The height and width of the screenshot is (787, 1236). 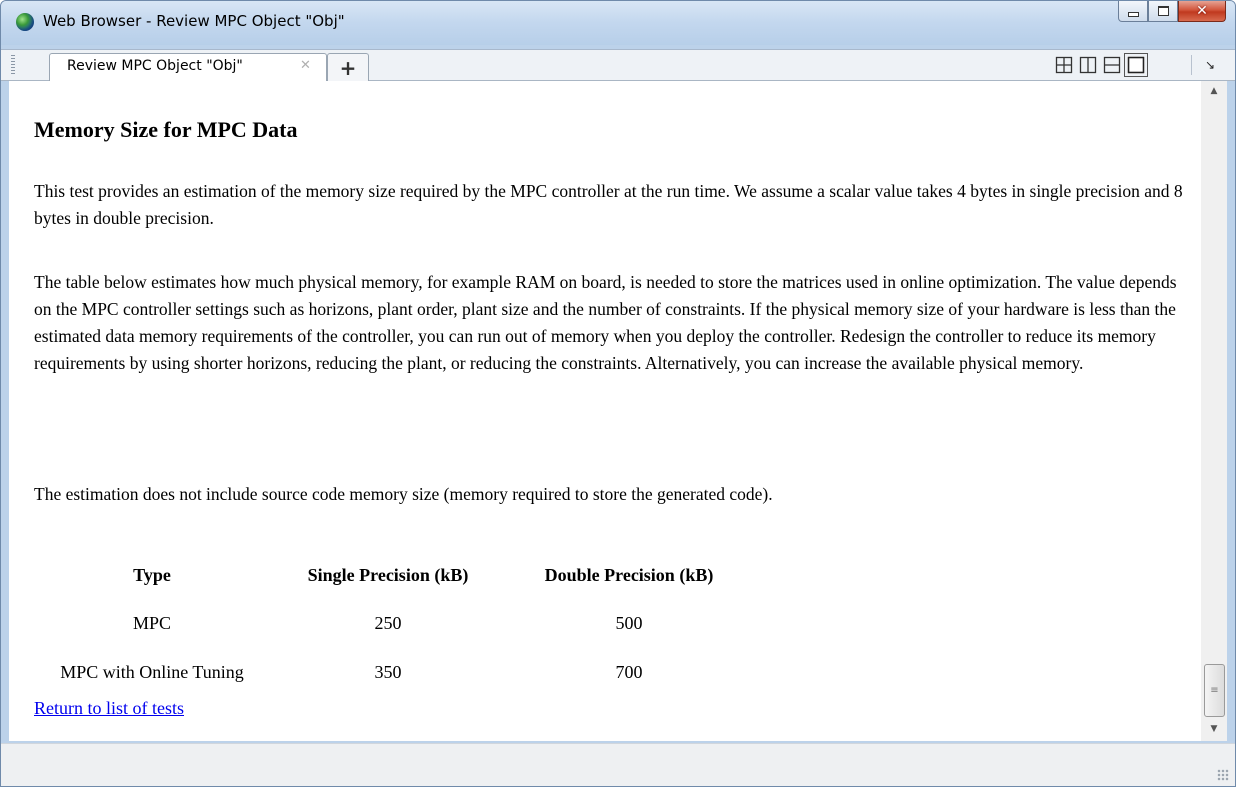 I want to click on column-header-single-precision: Single Precision (kB), so click(x=388, y=574).